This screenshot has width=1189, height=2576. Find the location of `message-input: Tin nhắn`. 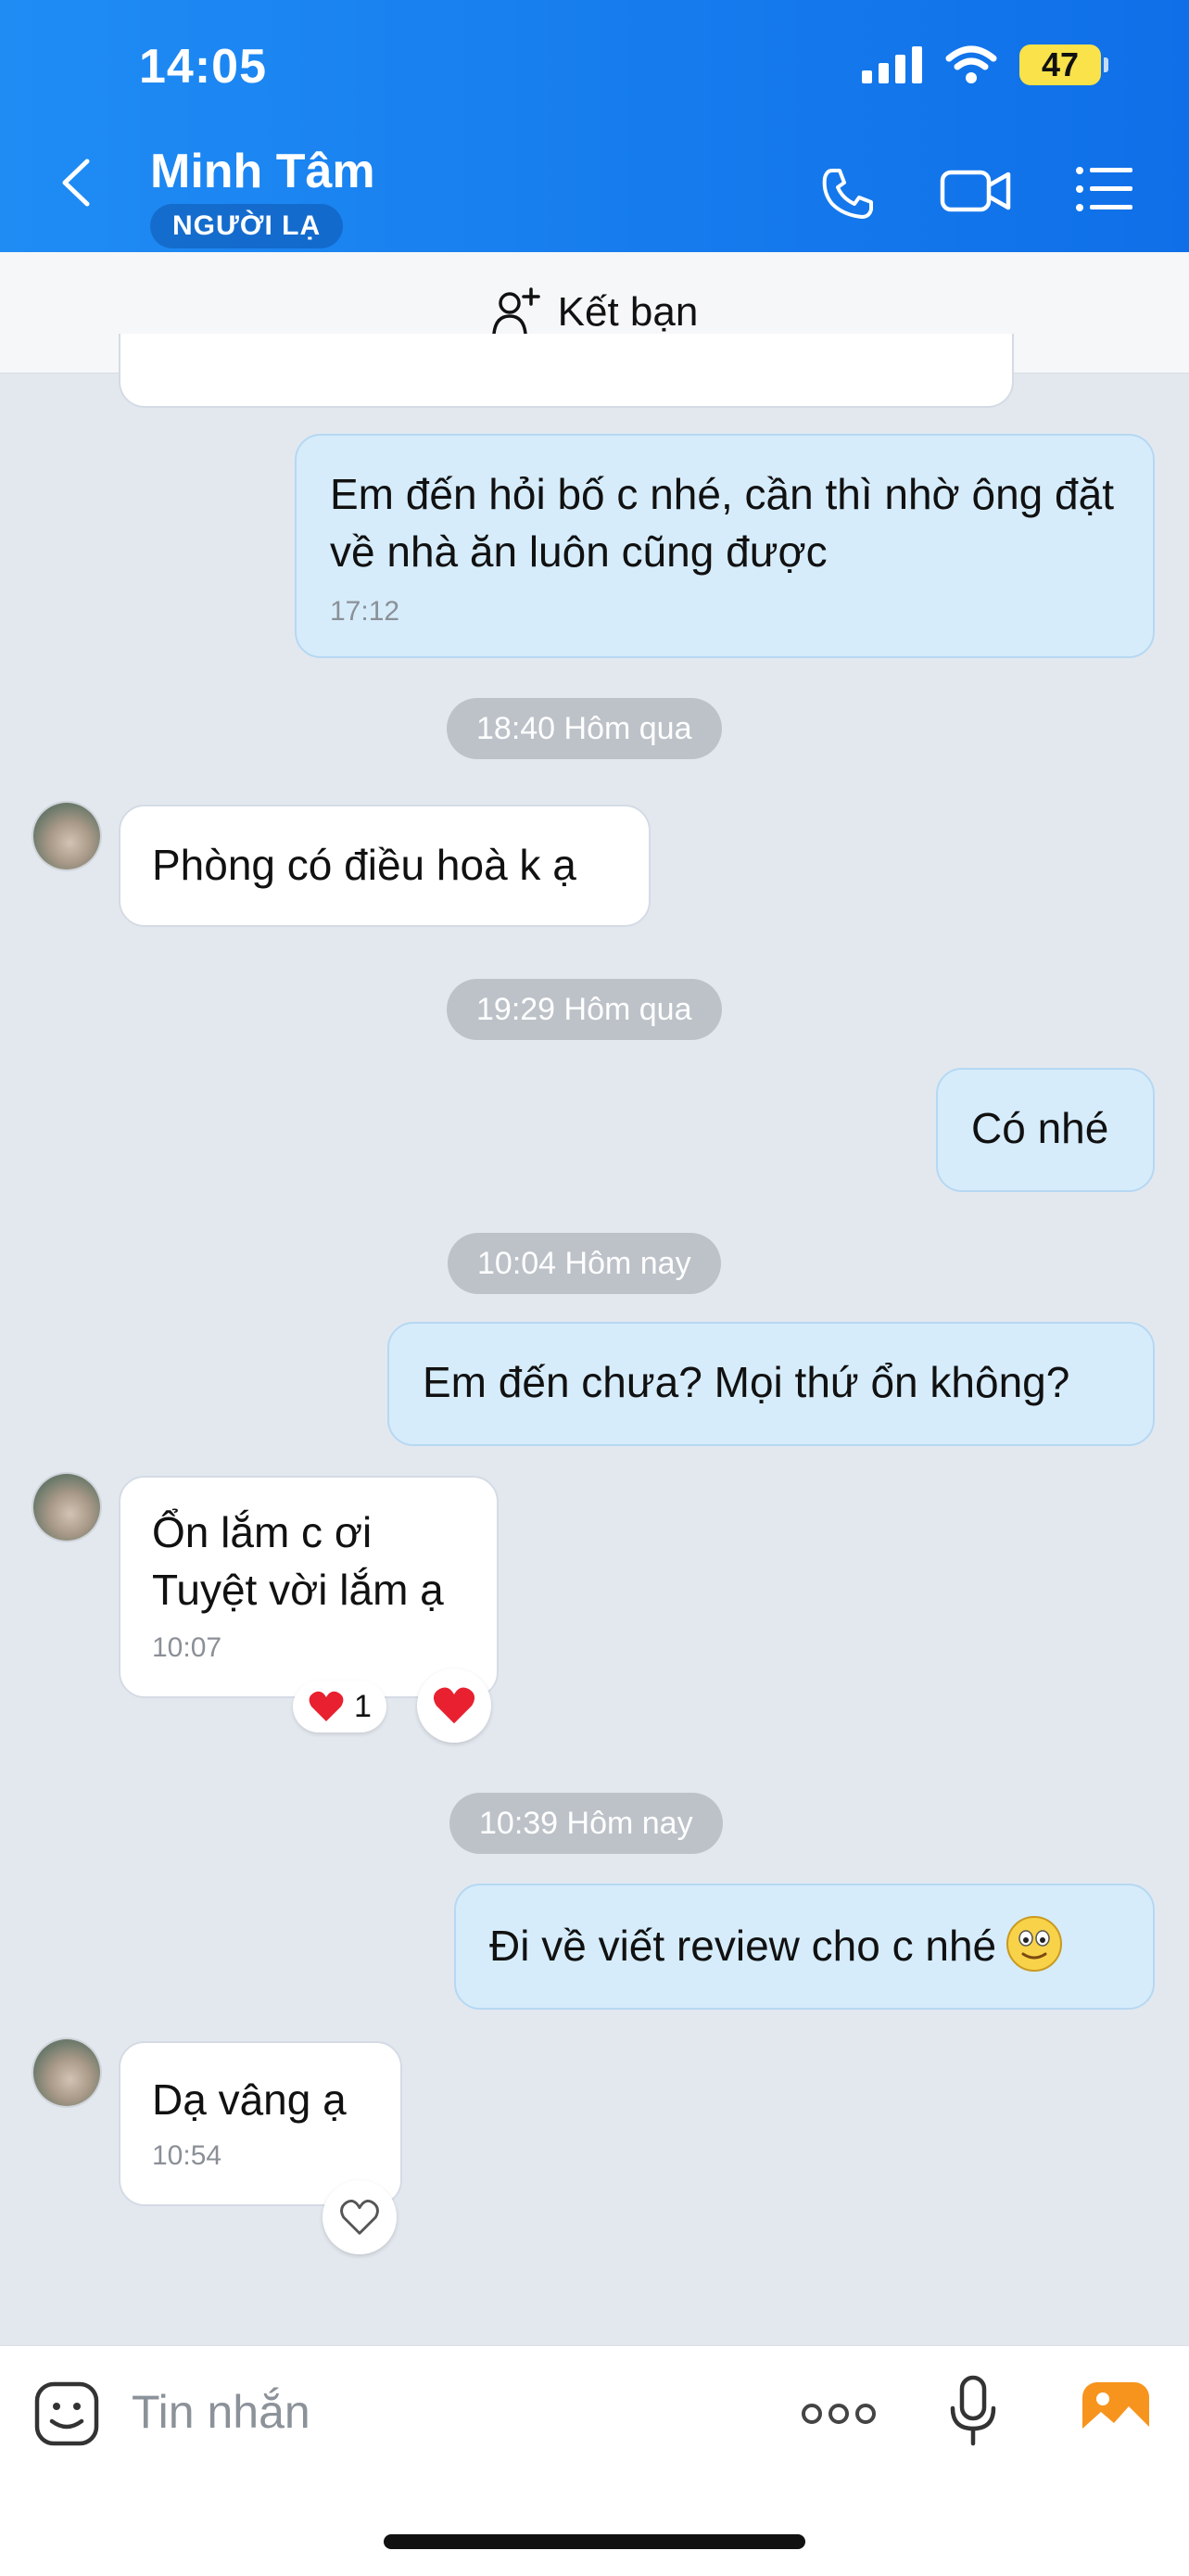

message-input: Tin nhắn is located at coordinates (221, 2412).